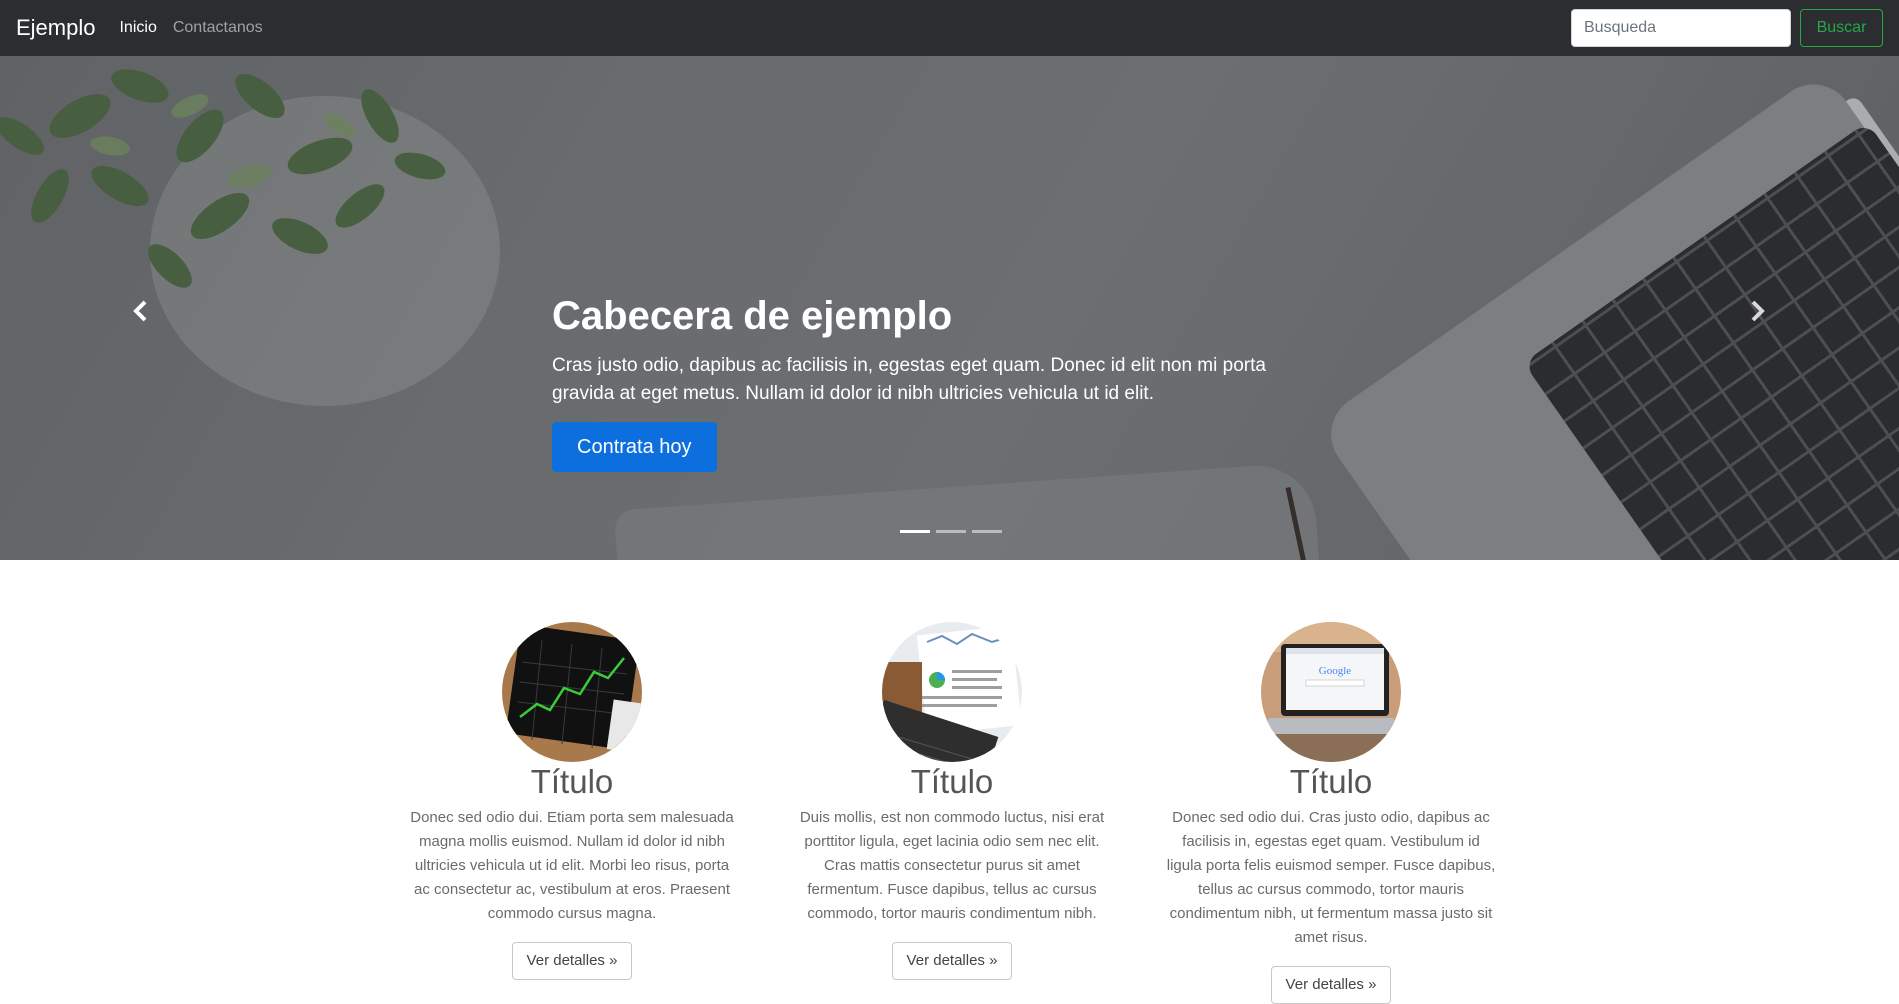 This screenshot has height=1004, width=1899. What do you see at coordinates (1681, 28) in the screenshot?
I see `search-input` at bounding box center [1681, 28].